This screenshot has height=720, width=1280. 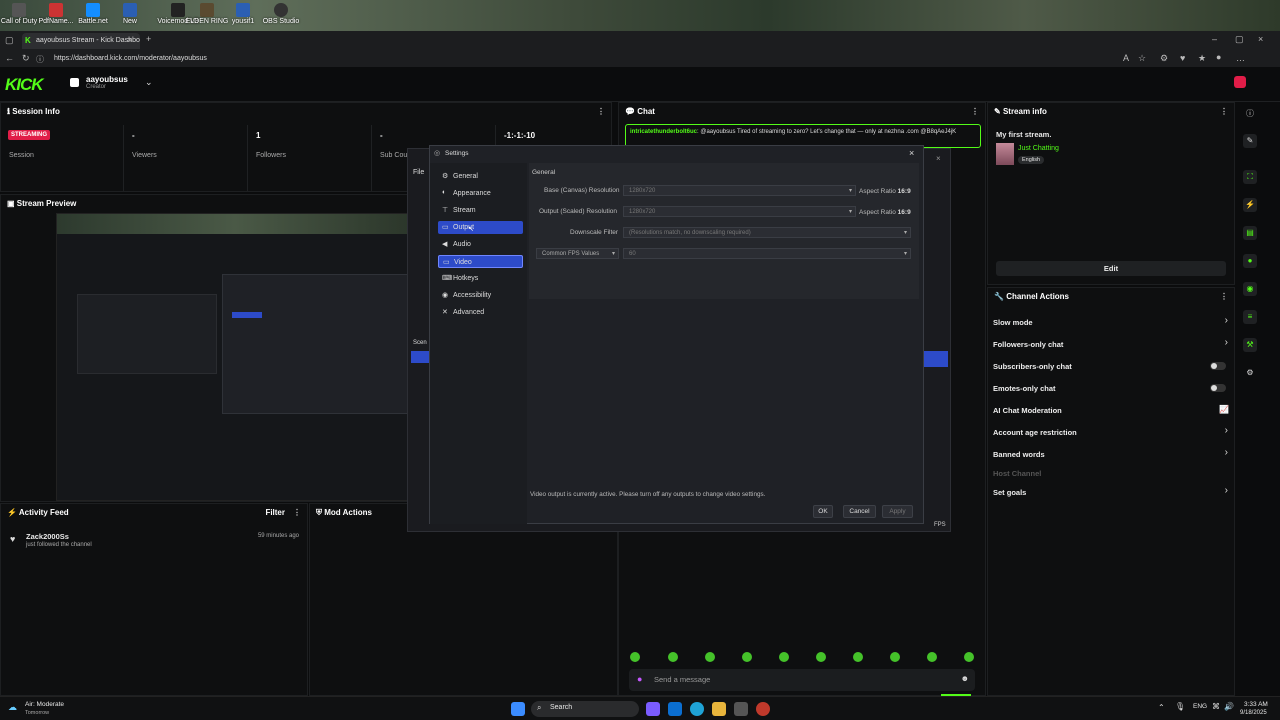 What do you see at coordinates (741, 709) in the screenshot?
I see `settings-app-icon` at bounding box center [741, 709].